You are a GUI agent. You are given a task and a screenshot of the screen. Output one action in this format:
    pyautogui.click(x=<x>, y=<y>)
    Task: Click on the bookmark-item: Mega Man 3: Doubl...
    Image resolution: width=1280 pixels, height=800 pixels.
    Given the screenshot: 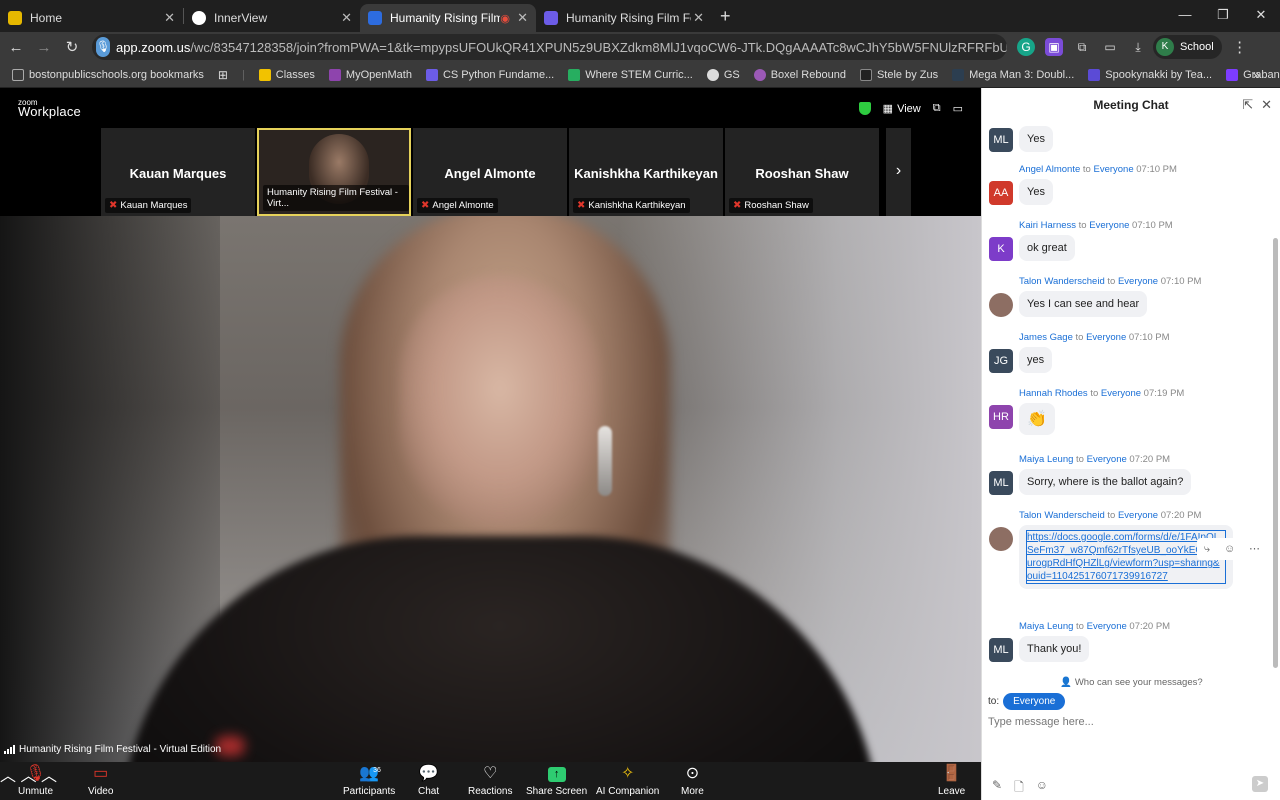 What is the action you would take?
    pyautogui.click(x=1013, y=74)
    